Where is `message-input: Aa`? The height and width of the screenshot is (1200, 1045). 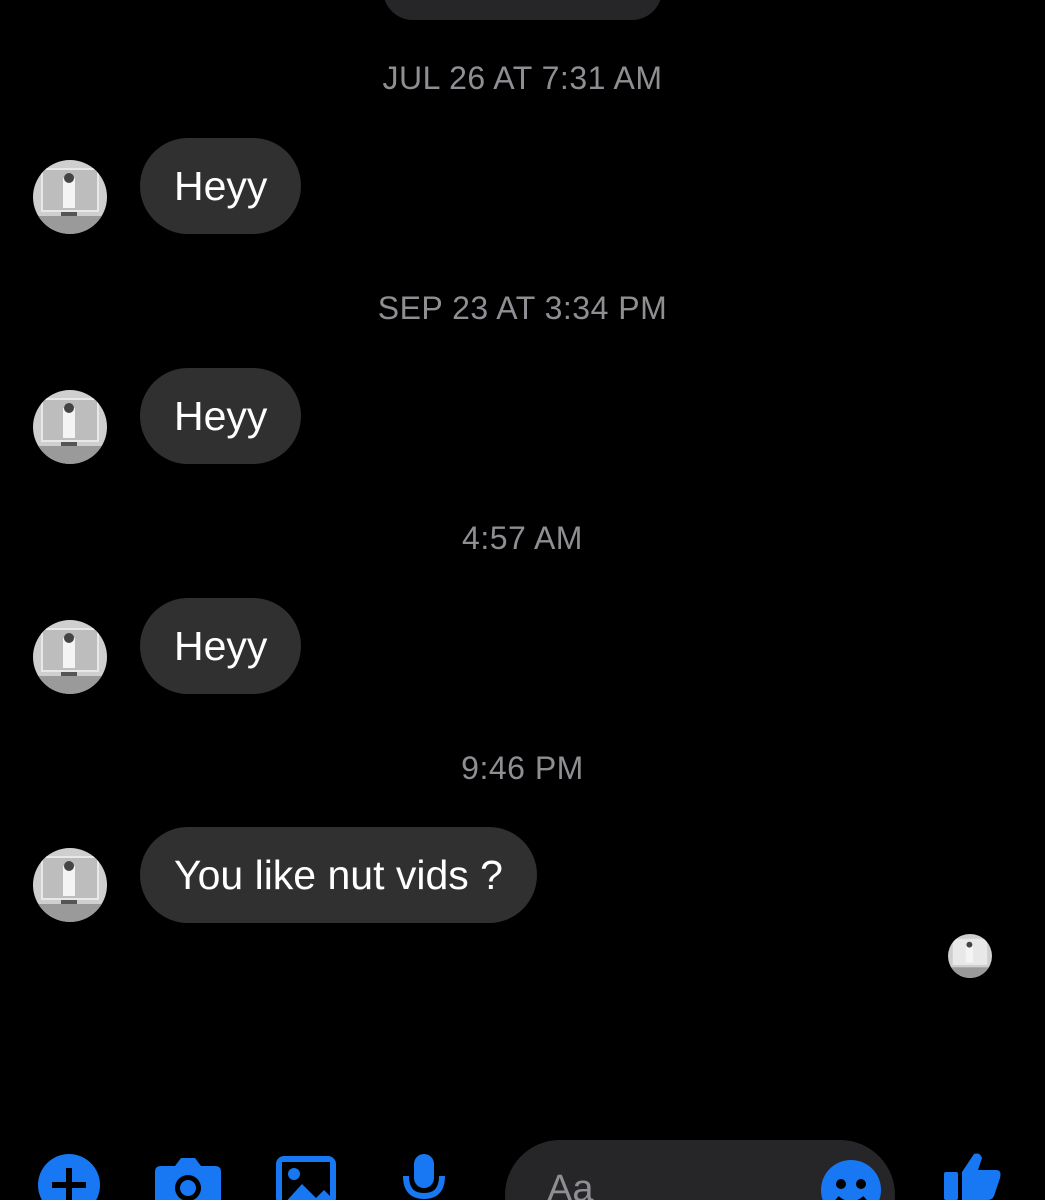
message-input: Aa is located at coordinates (700, 1170).